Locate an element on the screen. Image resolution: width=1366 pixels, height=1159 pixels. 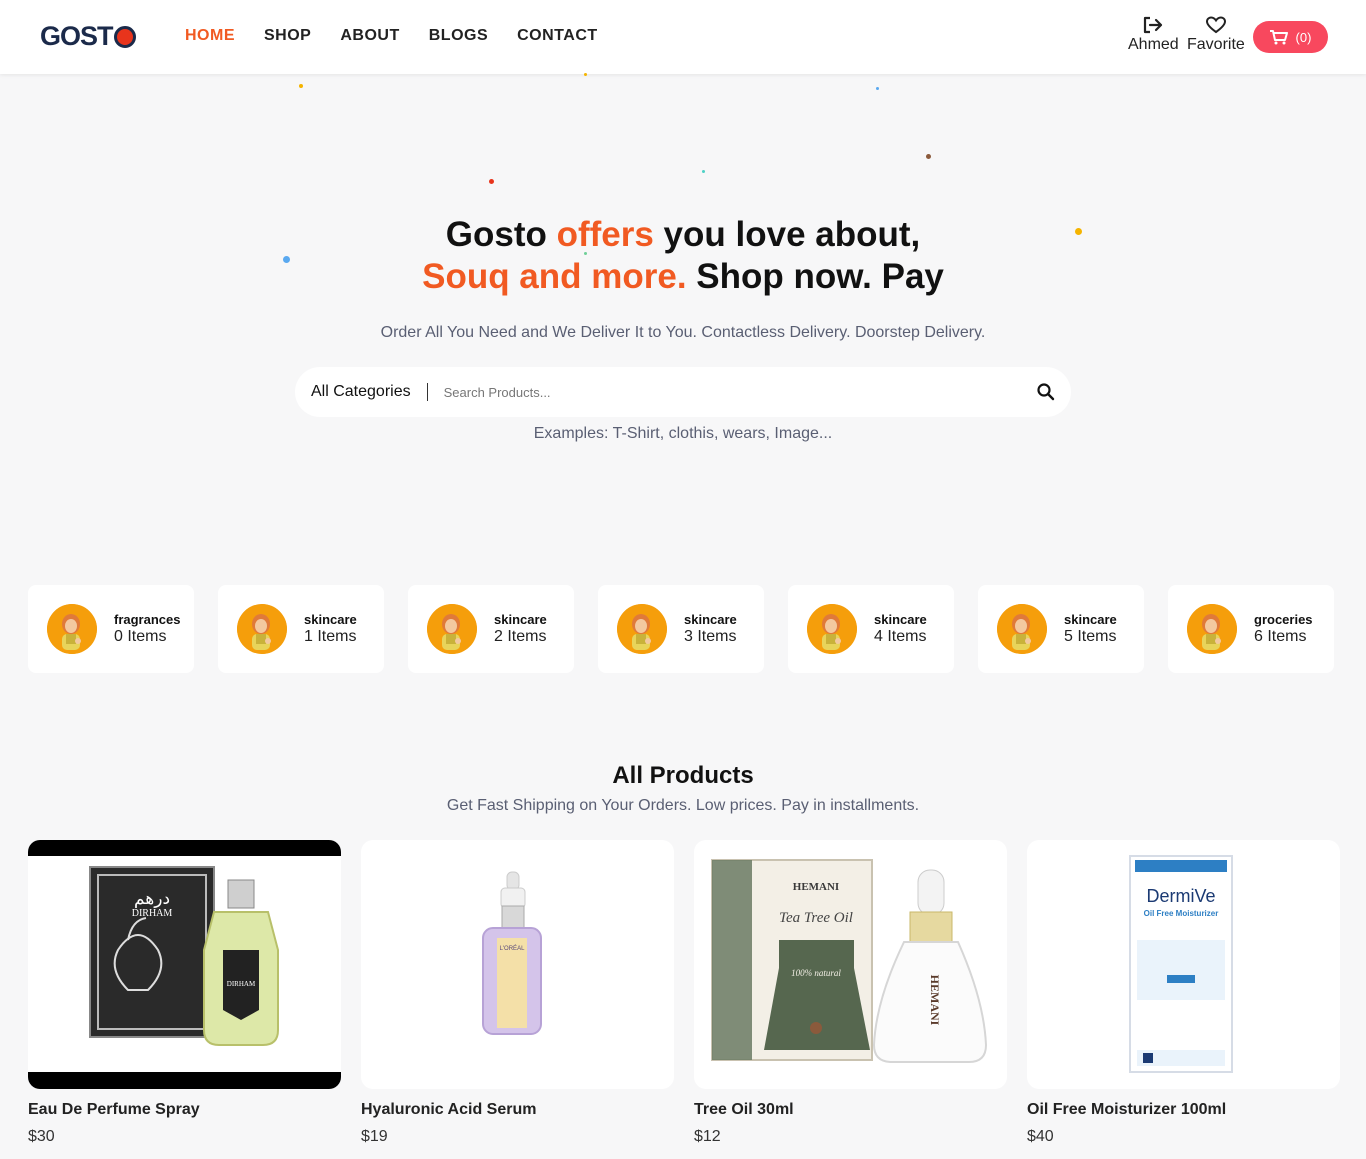
cart-button: (0) is located at coordinates (1290, 37).